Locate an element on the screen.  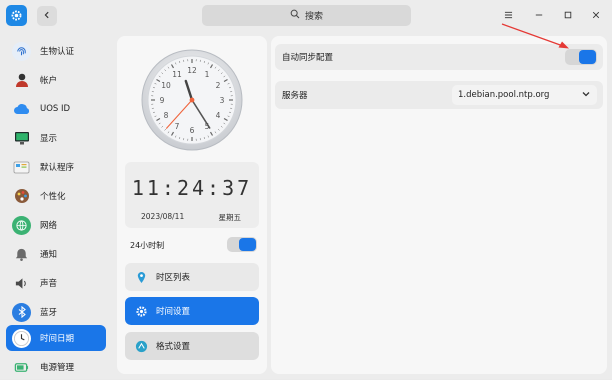
server-value: 1.debian.pool.ntp.org is located at coordinates (503, 95).